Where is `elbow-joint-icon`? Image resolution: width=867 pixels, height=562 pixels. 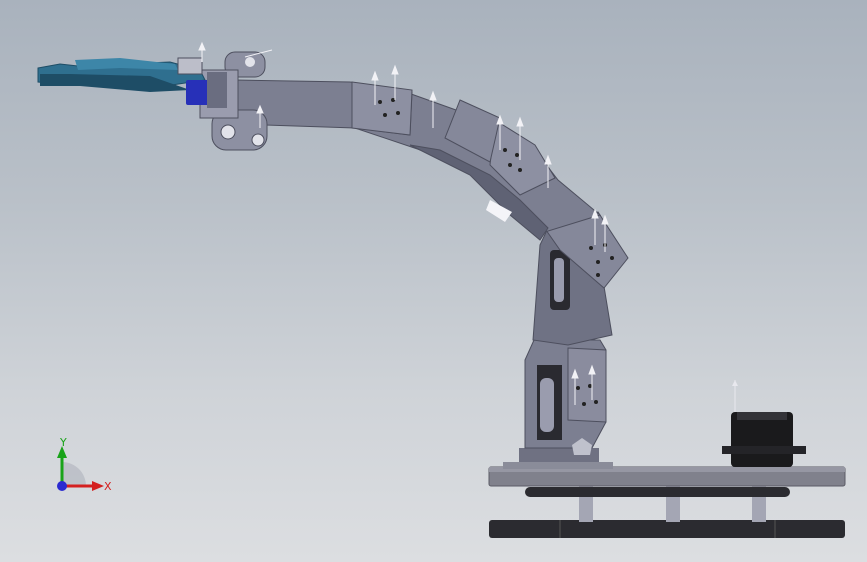 elbow-joint-icon is located at coordinates (580, 278).